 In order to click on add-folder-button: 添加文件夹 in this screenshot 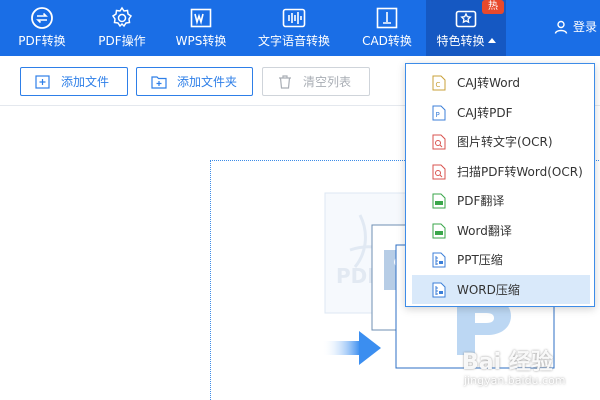, I will do `click(194, 81)`.